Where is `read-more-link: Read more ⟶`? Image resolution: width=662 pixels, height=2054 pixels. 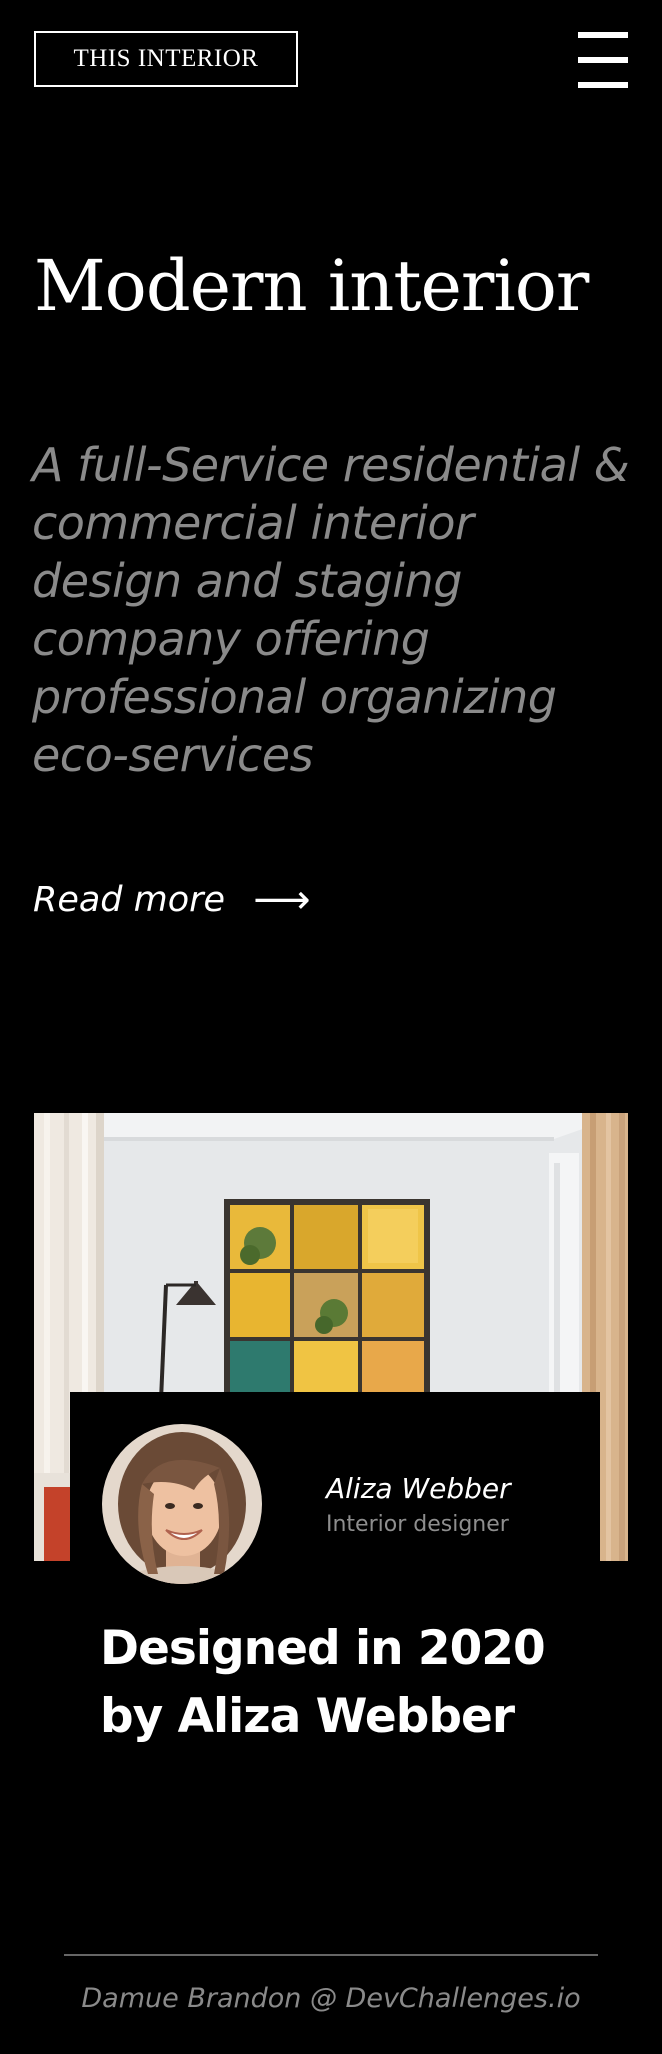
read-more-link: Read more ⟶ is located at coordinates (171, 900).